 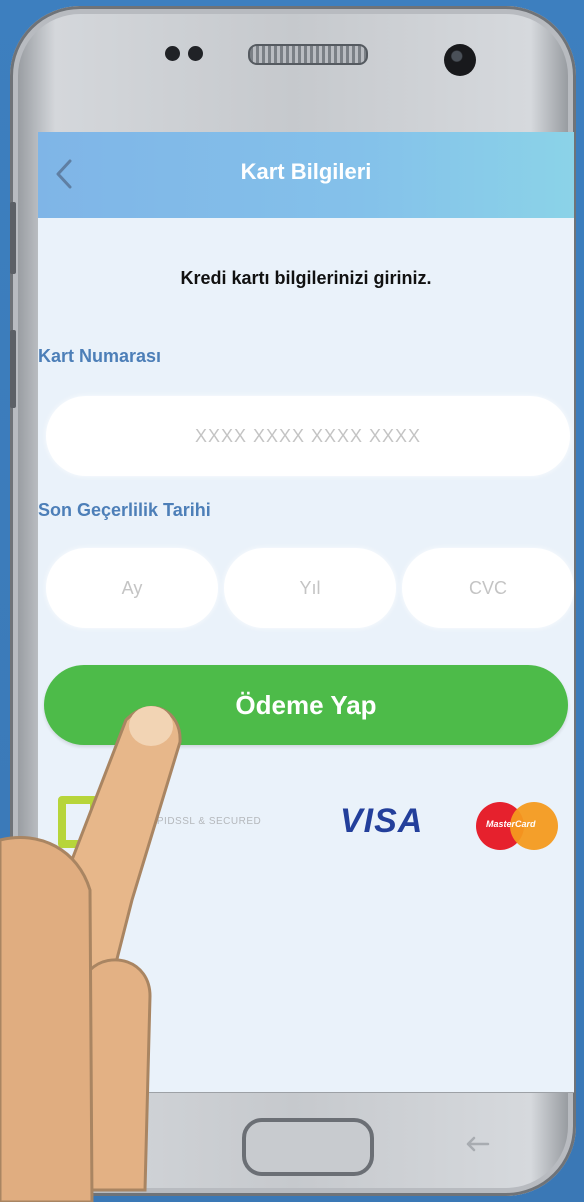 What do you see at coordinates (124, 510) in the screenshot?
I see `expiry-label: Son Geçerlilik Tarihi` at bounding box center [124, 510].